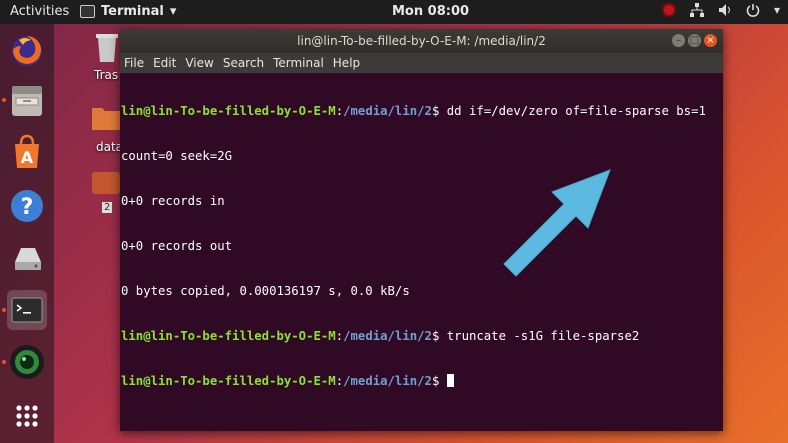  What do you see at coordinates (753, 10) in the screenshot?
I see `power-icon` at bounding box center [753, 10].